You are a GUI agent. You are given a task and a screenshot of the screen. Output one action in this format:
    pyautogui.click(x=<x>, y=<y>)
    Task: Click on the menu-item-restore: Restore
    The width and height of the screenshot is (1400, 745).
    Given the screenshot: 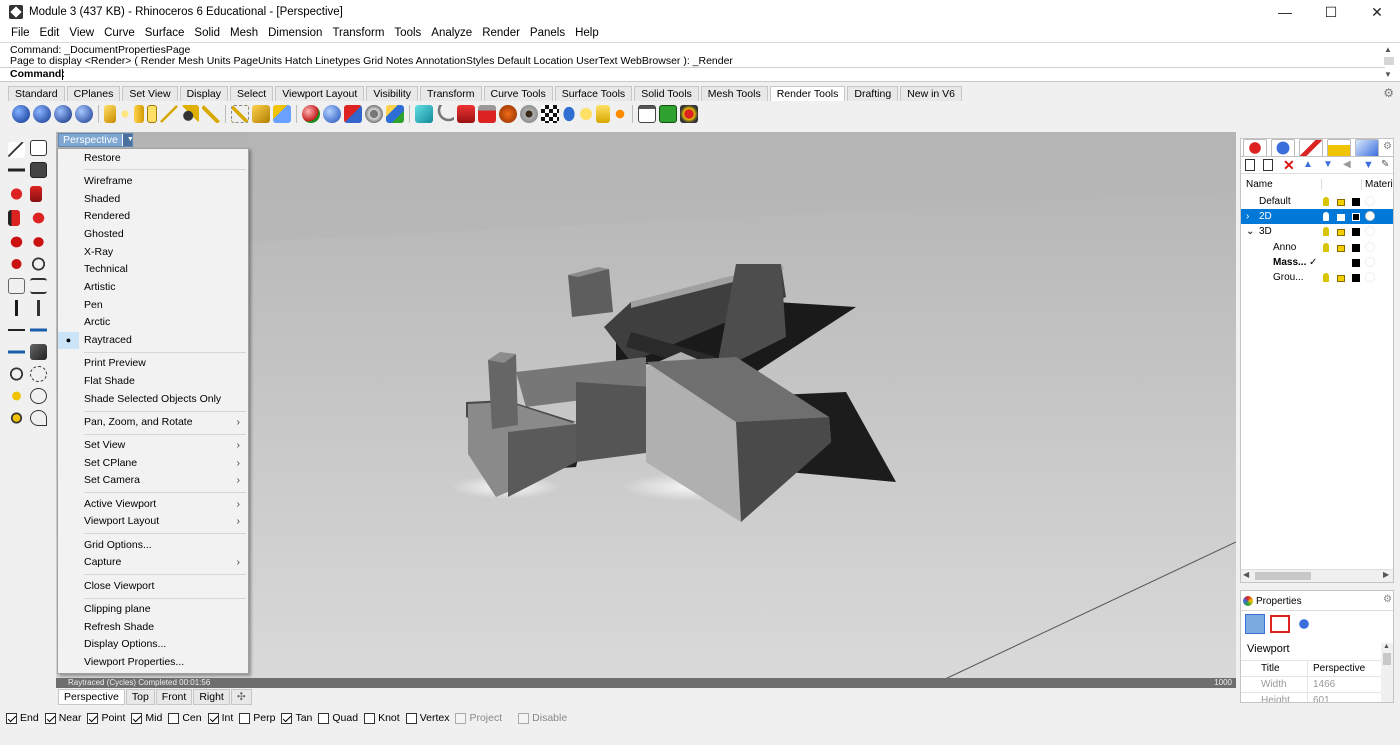 What is the action you would take?
    pyautogui.click(x=153, y=158)
    